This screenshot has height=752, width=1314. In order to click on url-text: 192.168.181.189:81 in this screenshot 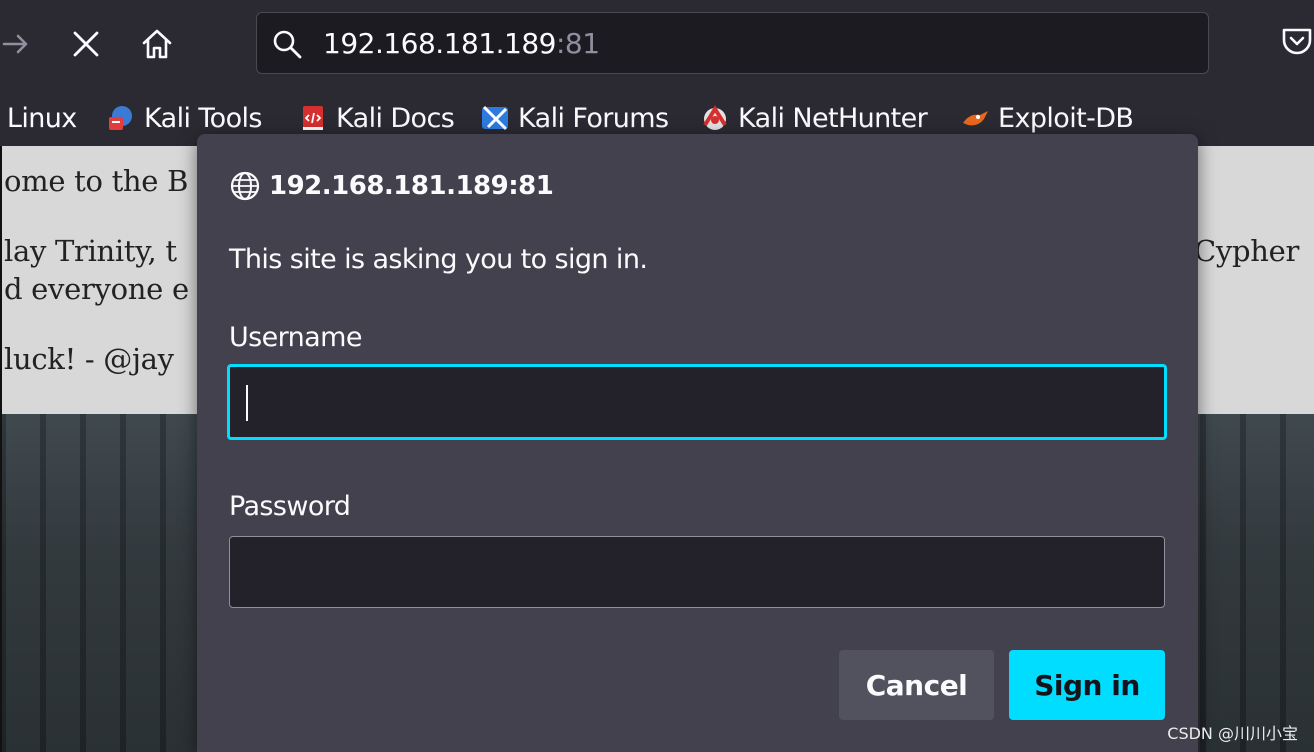, I will do `click(461, 44)`.